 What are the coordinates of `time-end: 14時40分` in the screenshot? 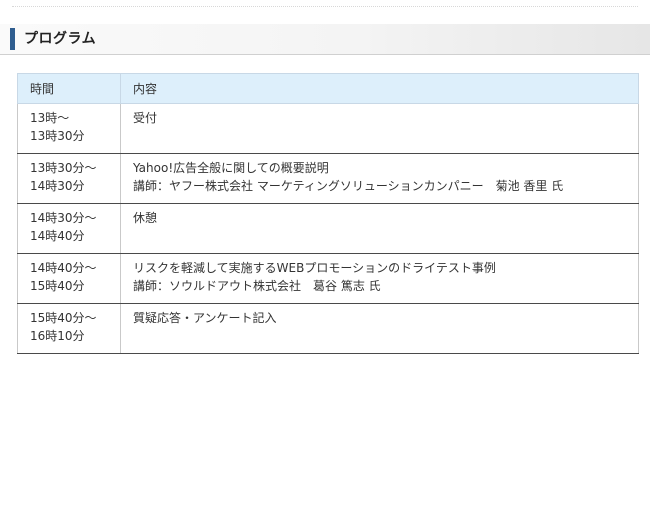 It's located at (57, 236).